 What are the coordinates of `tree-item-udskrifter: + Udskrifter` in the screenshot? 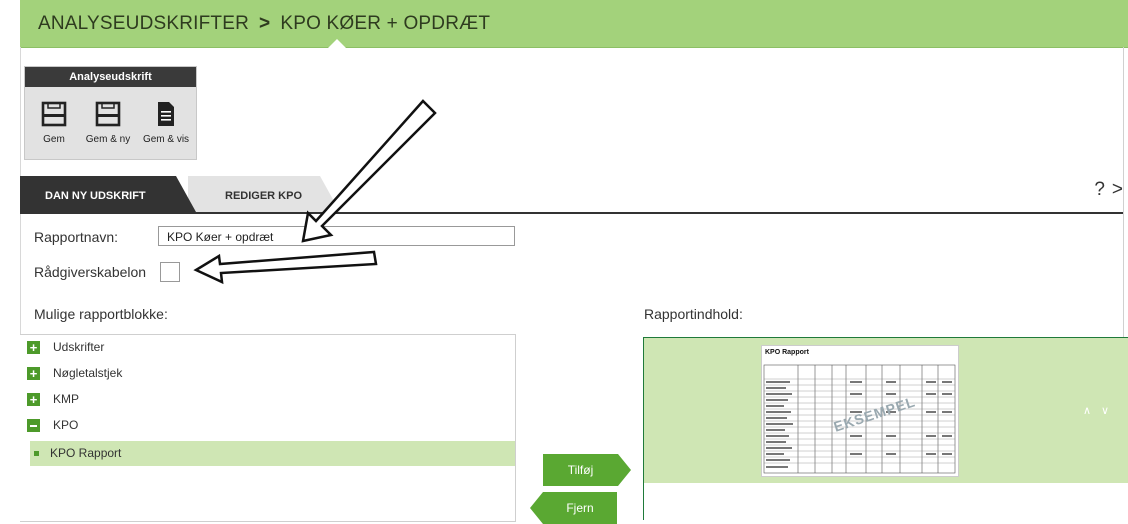 It's located at (65, 349).